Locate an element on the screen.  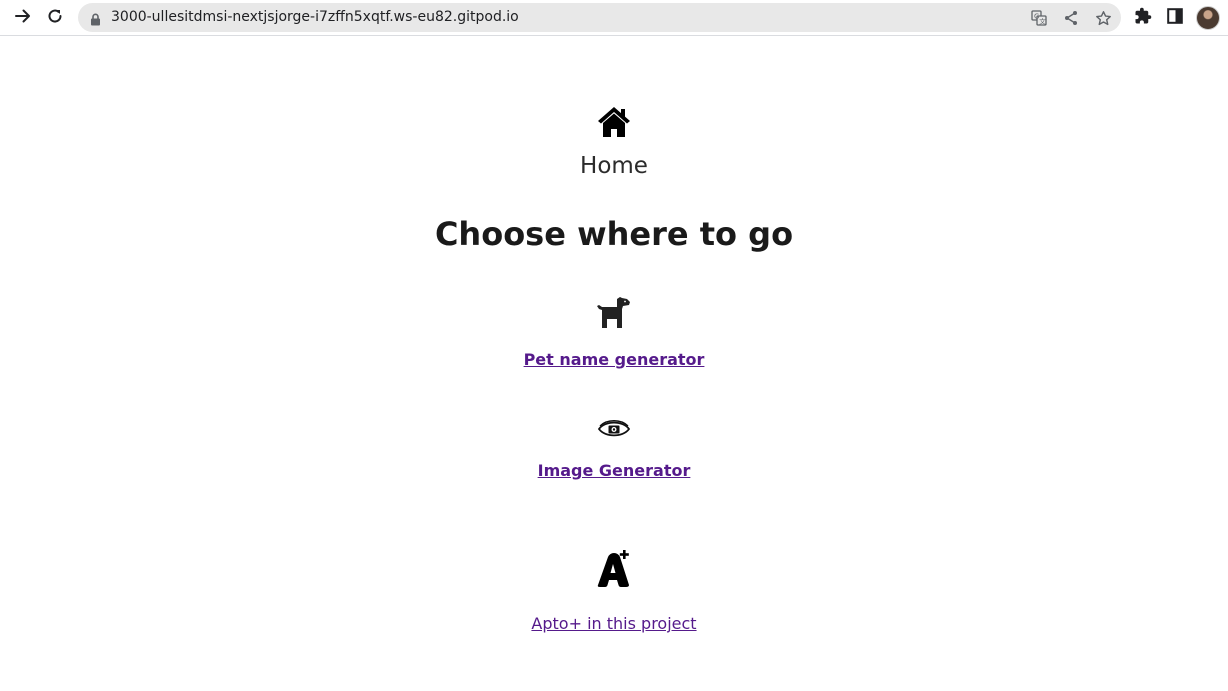
home-icon is located at coordinates (614, 122).